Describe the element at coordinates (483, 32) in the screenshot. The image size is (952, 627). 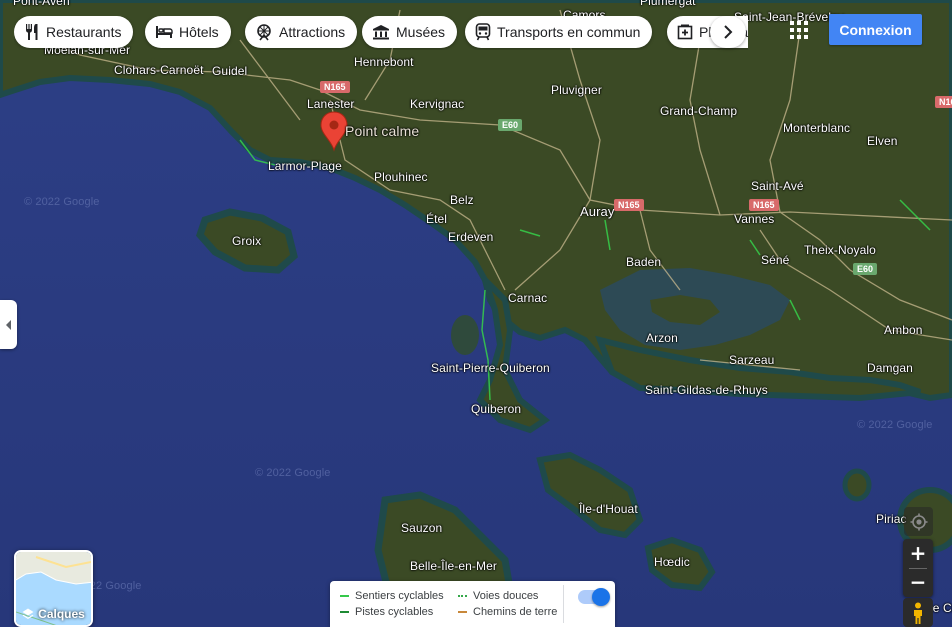
I see `transit-icon` at that location.